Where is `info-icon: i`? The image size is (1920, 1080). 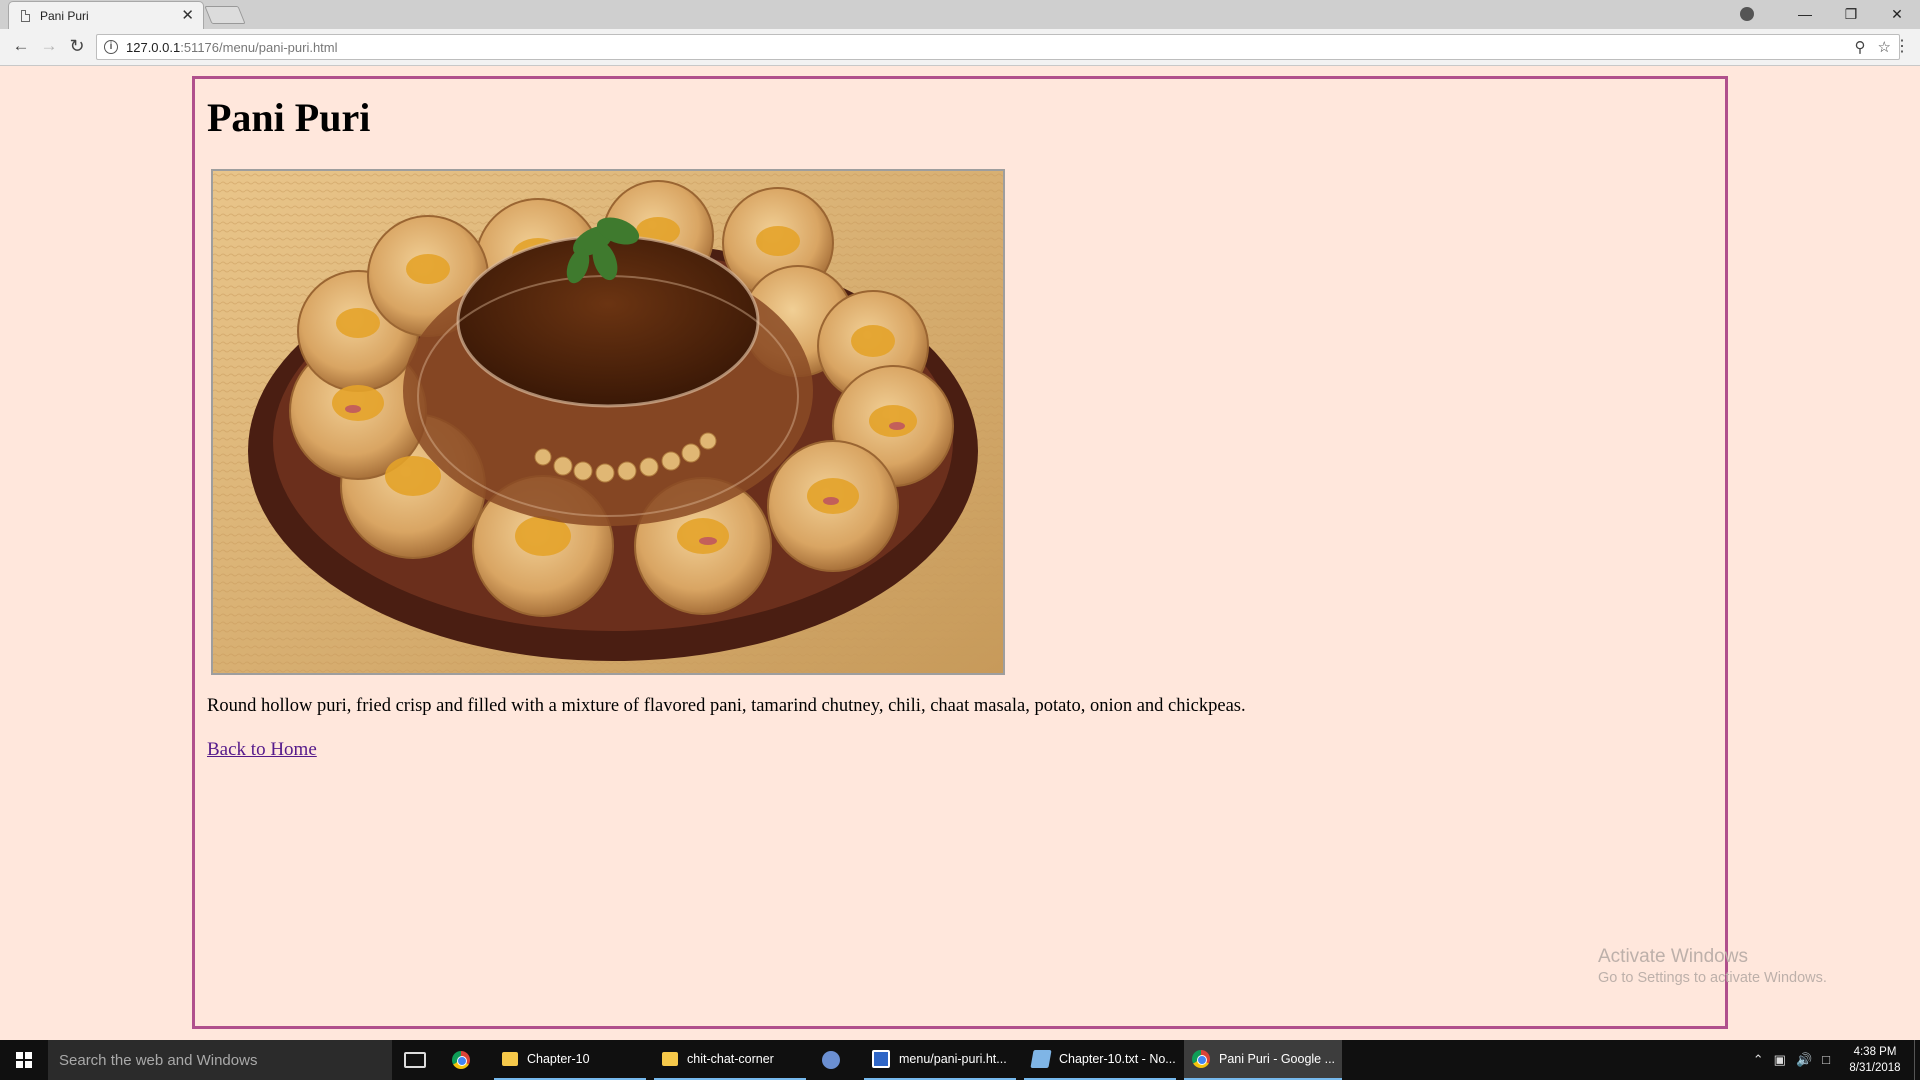 info-icon: i is located at coordinates (111, 47).